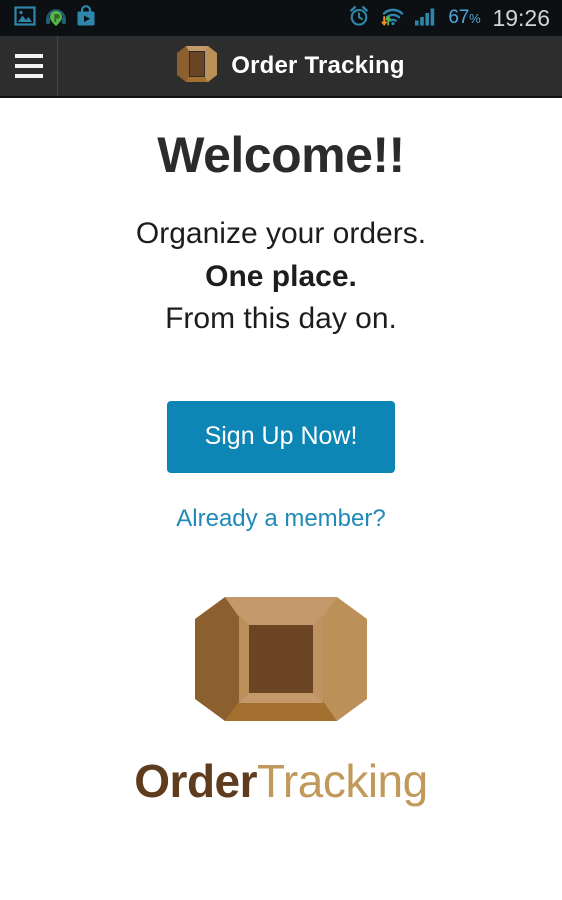 This screenshot has height=900, width=562. What do you see at coordinates (281, 18) in the screenshot?
I see `status-bar: 67% 19:26` at bounding box center [281, 18].